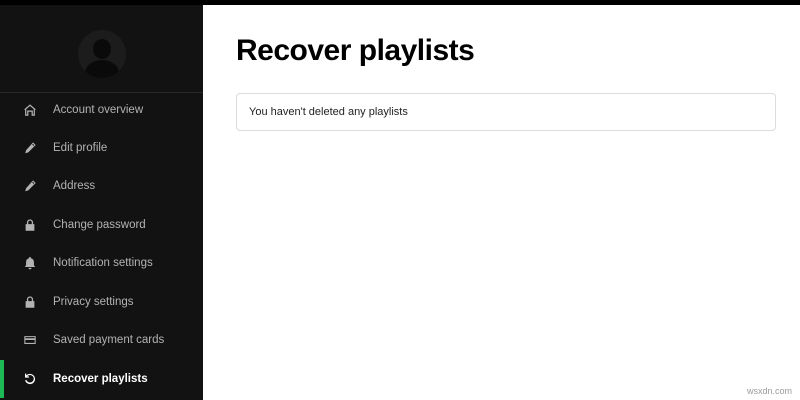  What do you see at coordinates (74, 186) in the screenshot?
I see `sidebar-item-label: Address` at bounding box center [74, 186].